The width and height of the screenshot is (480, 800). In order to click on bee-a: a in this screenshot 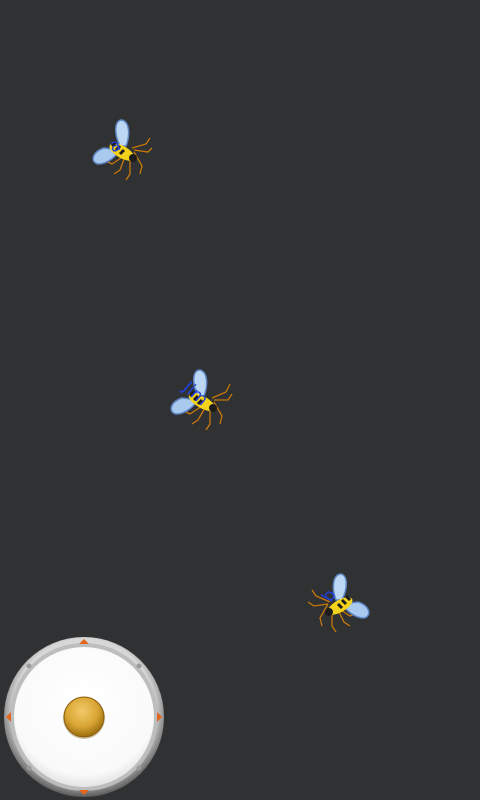, I will do `click(124, 147)`.